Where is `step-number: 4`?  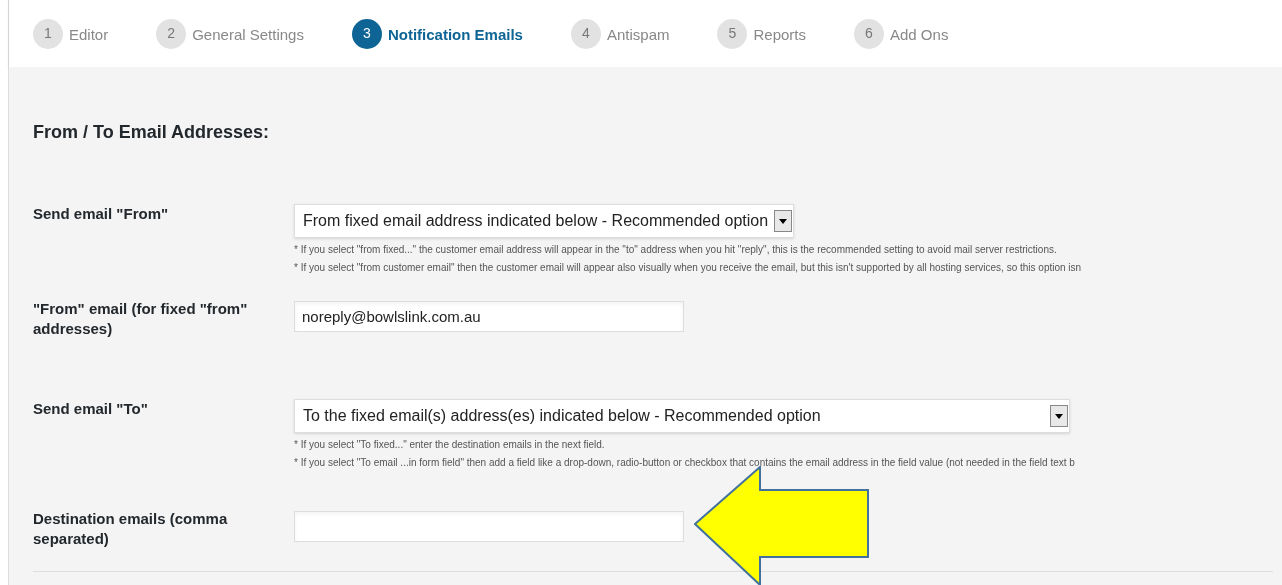
step-number: 4 is located at coordinates (585, 33).